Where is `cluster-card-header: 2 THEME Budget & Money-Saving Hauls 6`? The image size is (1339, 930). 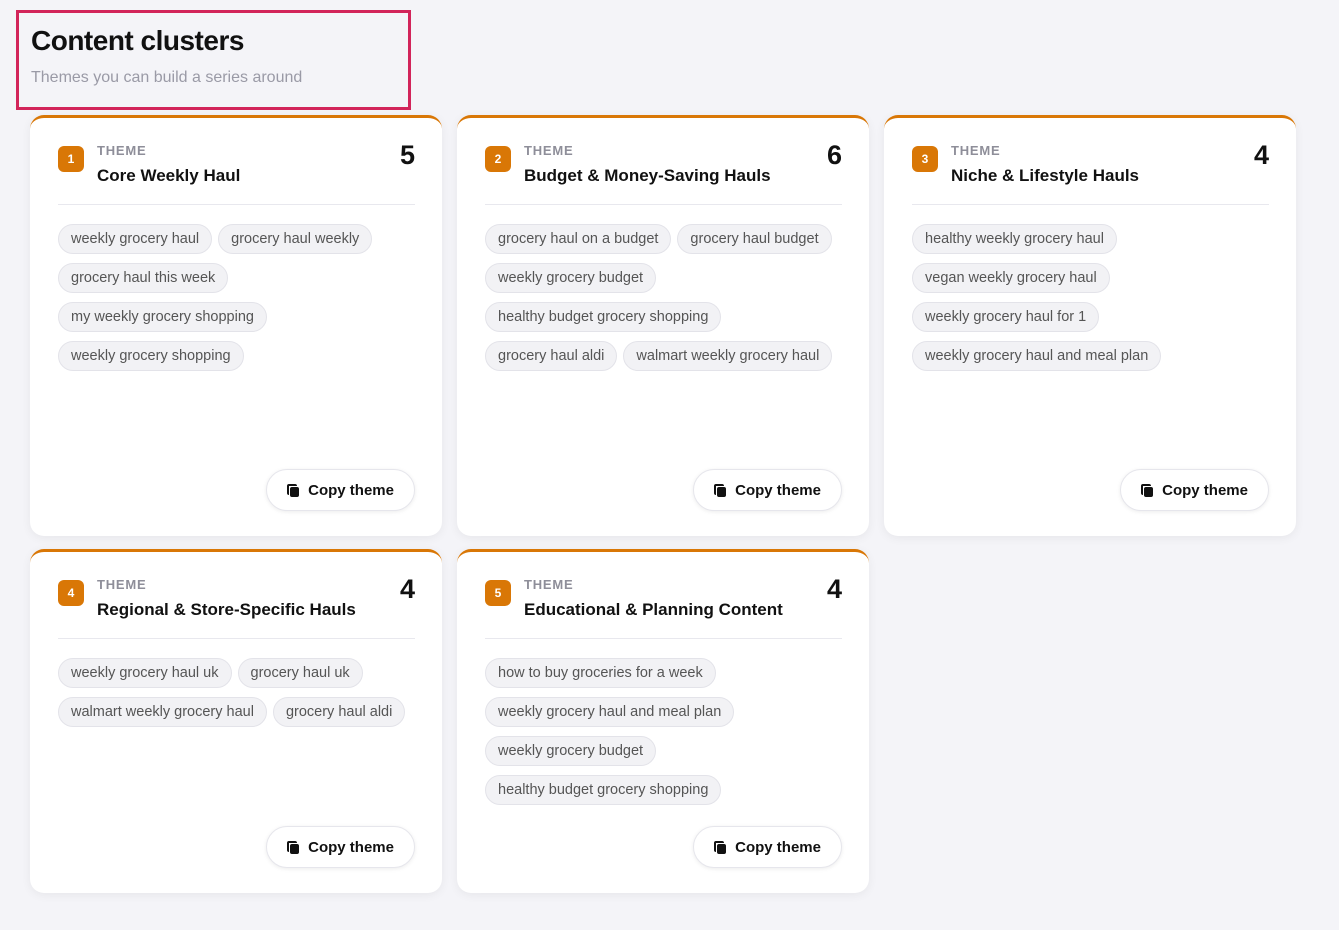
cluster-card-header: 2 THEME Budget & Money-Saving Hauls 6 is located at coordinates (663, 172).